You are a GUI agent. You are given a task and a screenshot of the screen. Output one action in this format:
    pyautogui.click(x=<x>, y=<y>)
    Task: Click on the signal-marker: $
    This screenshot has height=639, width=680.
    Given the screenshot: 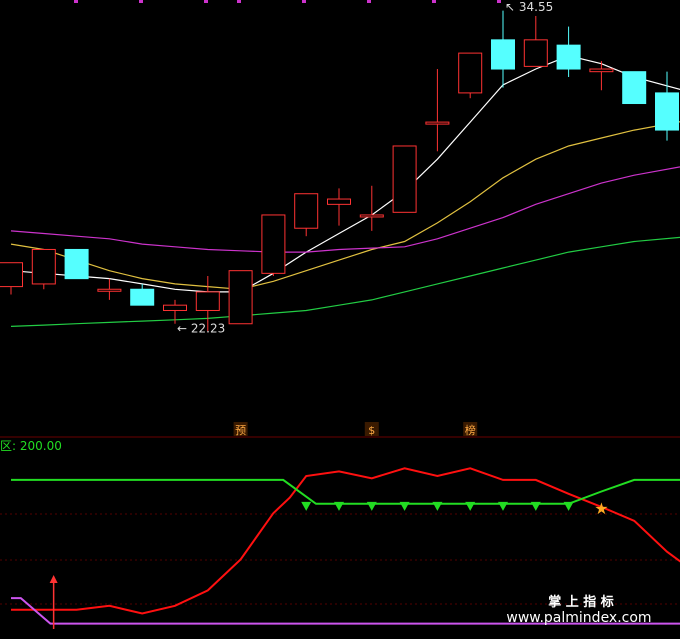 What is the action you would take?
    pyautogui.click(x=371, y=430)
    